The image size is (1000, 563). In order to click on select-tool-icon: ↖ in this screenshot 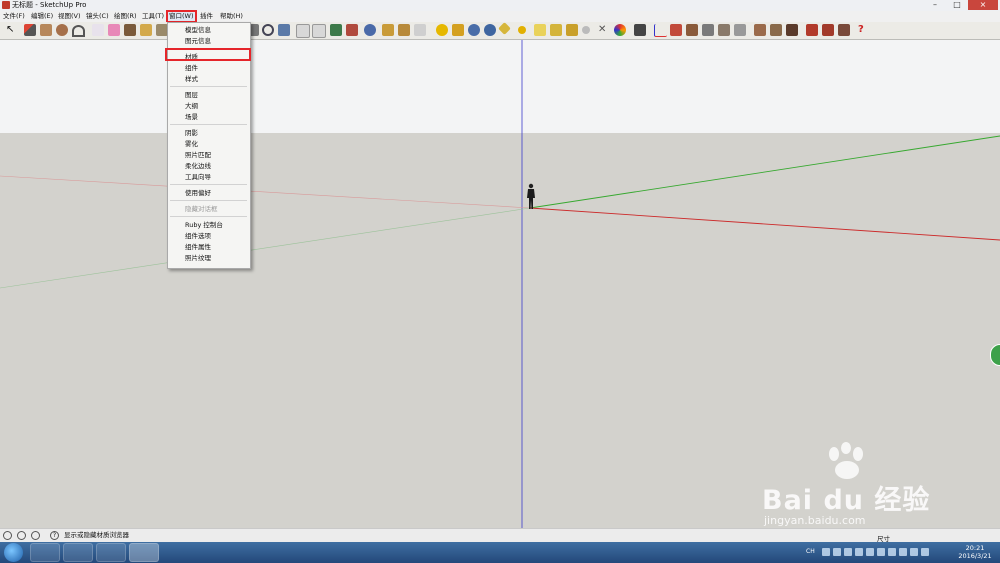, I will do `click(12, 30)`.